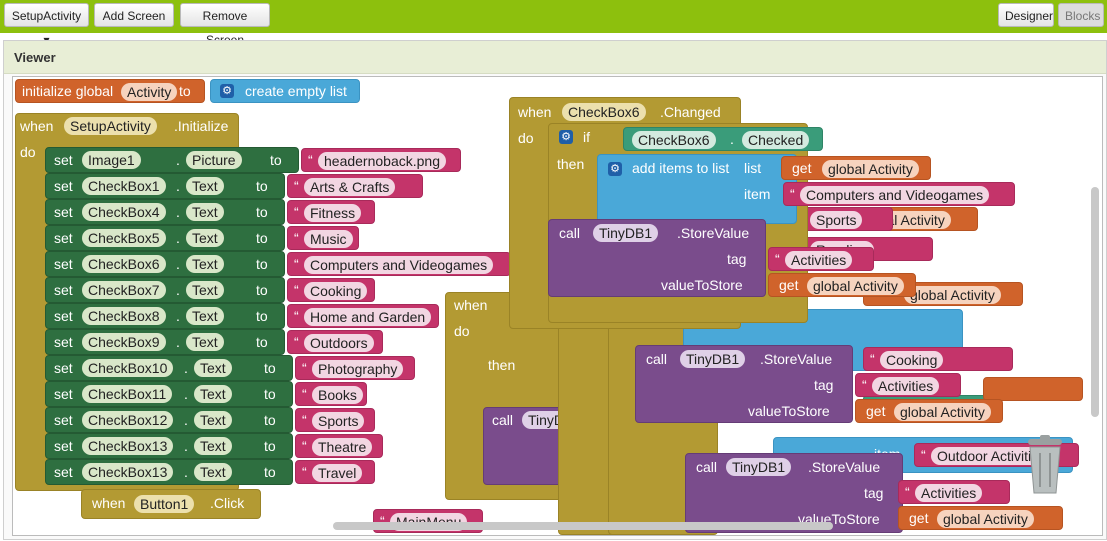  I want to click on component-pill: CheckBox7, so click(124, 290).